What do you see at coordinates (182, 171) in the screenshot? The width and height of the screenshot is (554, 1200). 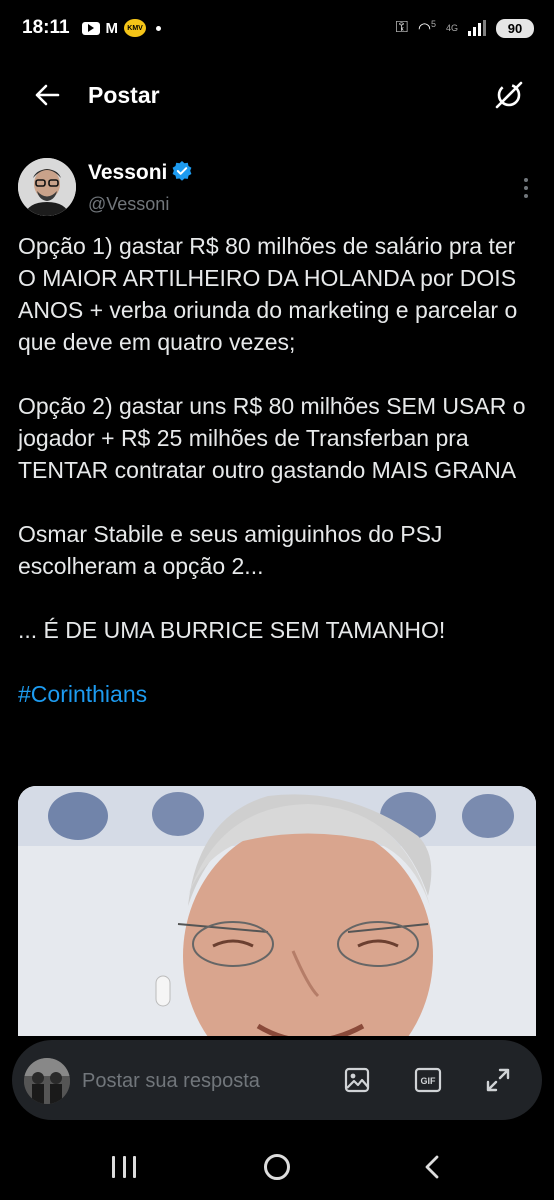 I see `verified-badge-icon` at bounding box center [182, 171].